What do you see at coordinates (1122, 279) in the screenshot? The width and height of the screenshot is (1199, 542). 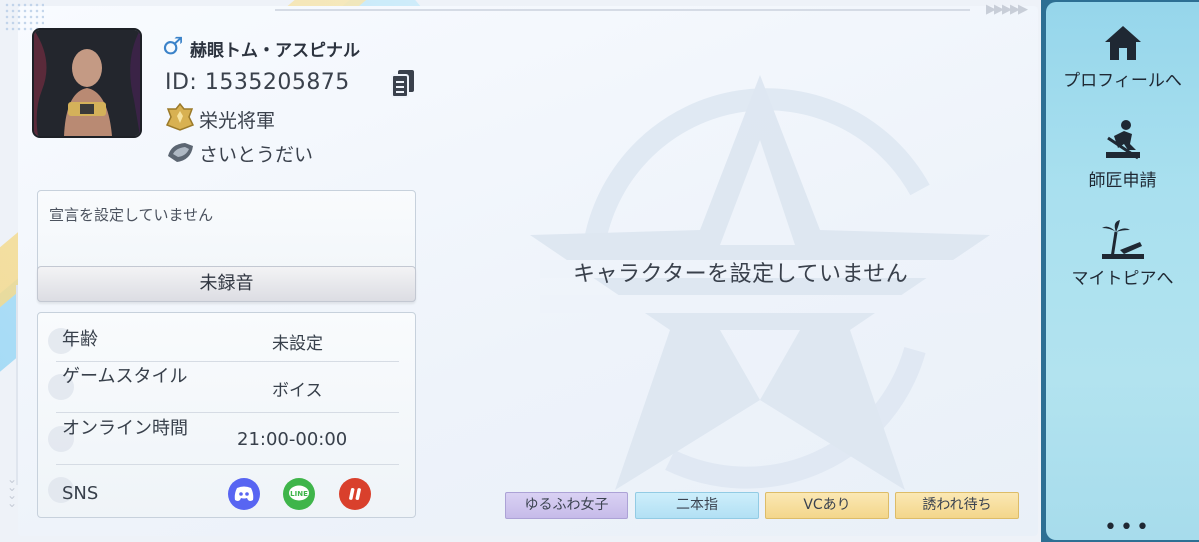 I see `sidebar-item-label: マイトピアへ` at bounding box center [1122, 279].